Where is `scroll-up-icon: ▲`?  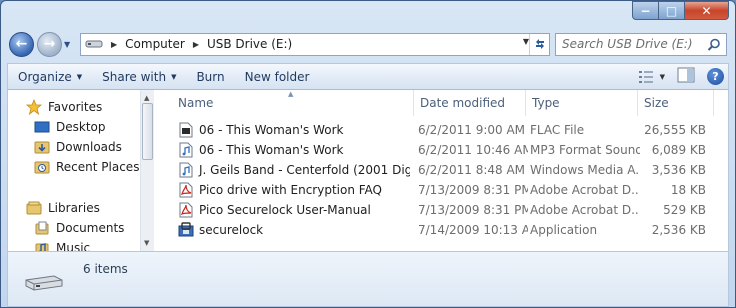
scroll-up-icon: ▲ is located at coordinates (146, 98).